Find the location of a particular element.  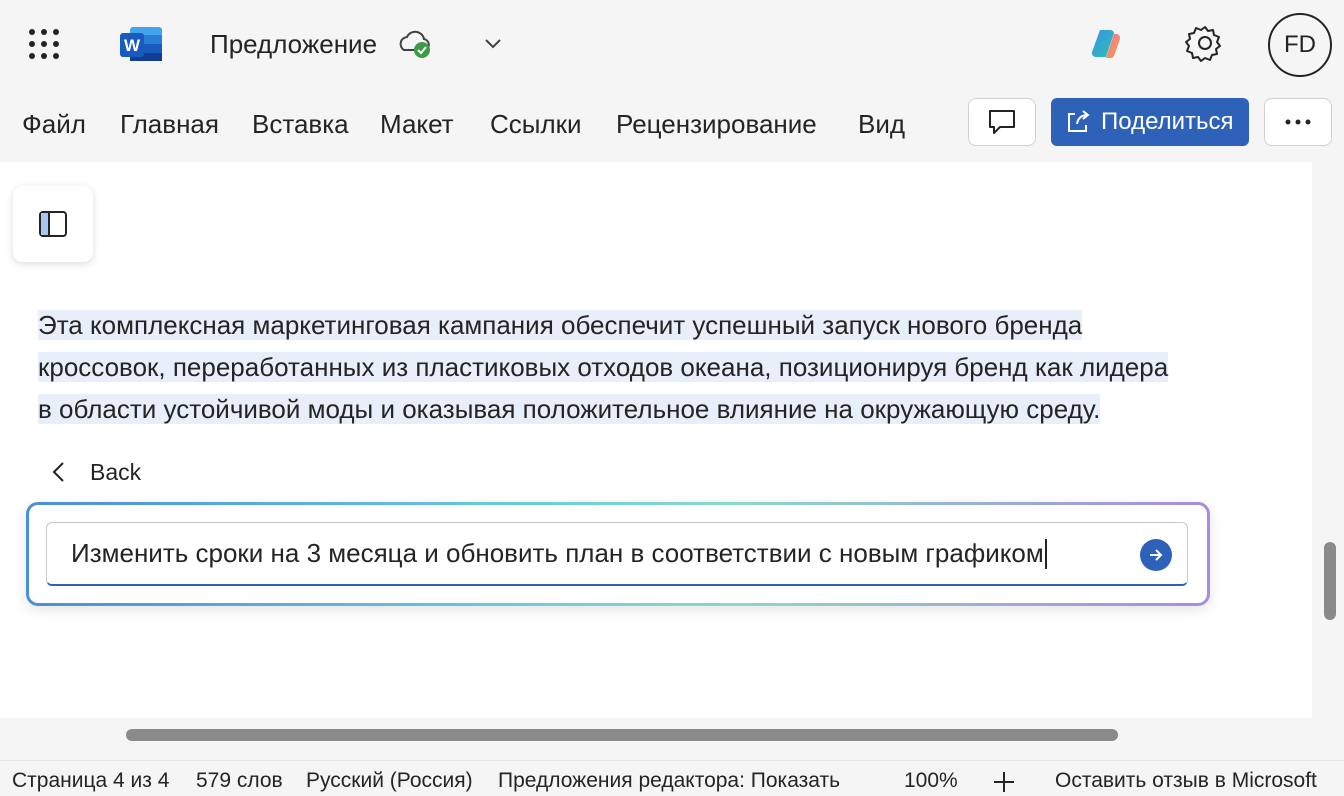

user-avatar: FD is located at coordinates (1300, 45).